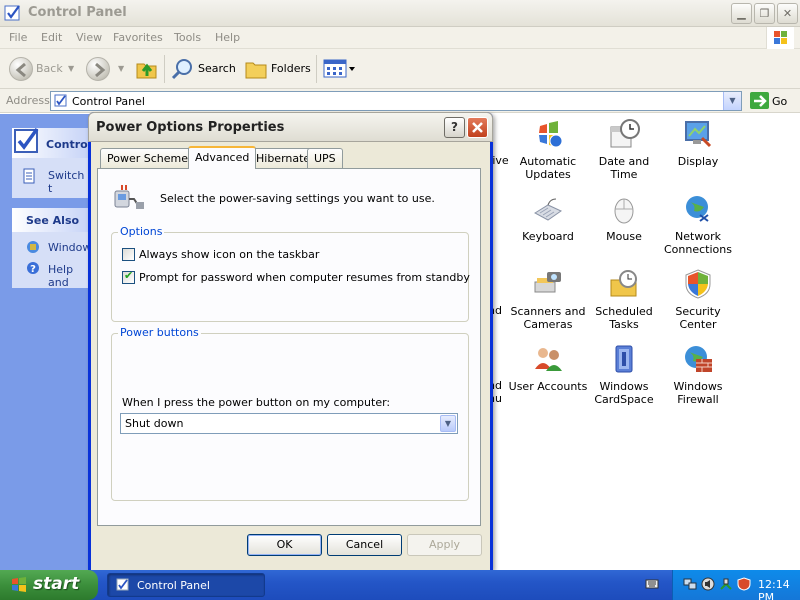  What do you see at coordinates (69, 182) in the screenshot?
I see `switch-view-link: Switch t` at bounding box center [69, 182].